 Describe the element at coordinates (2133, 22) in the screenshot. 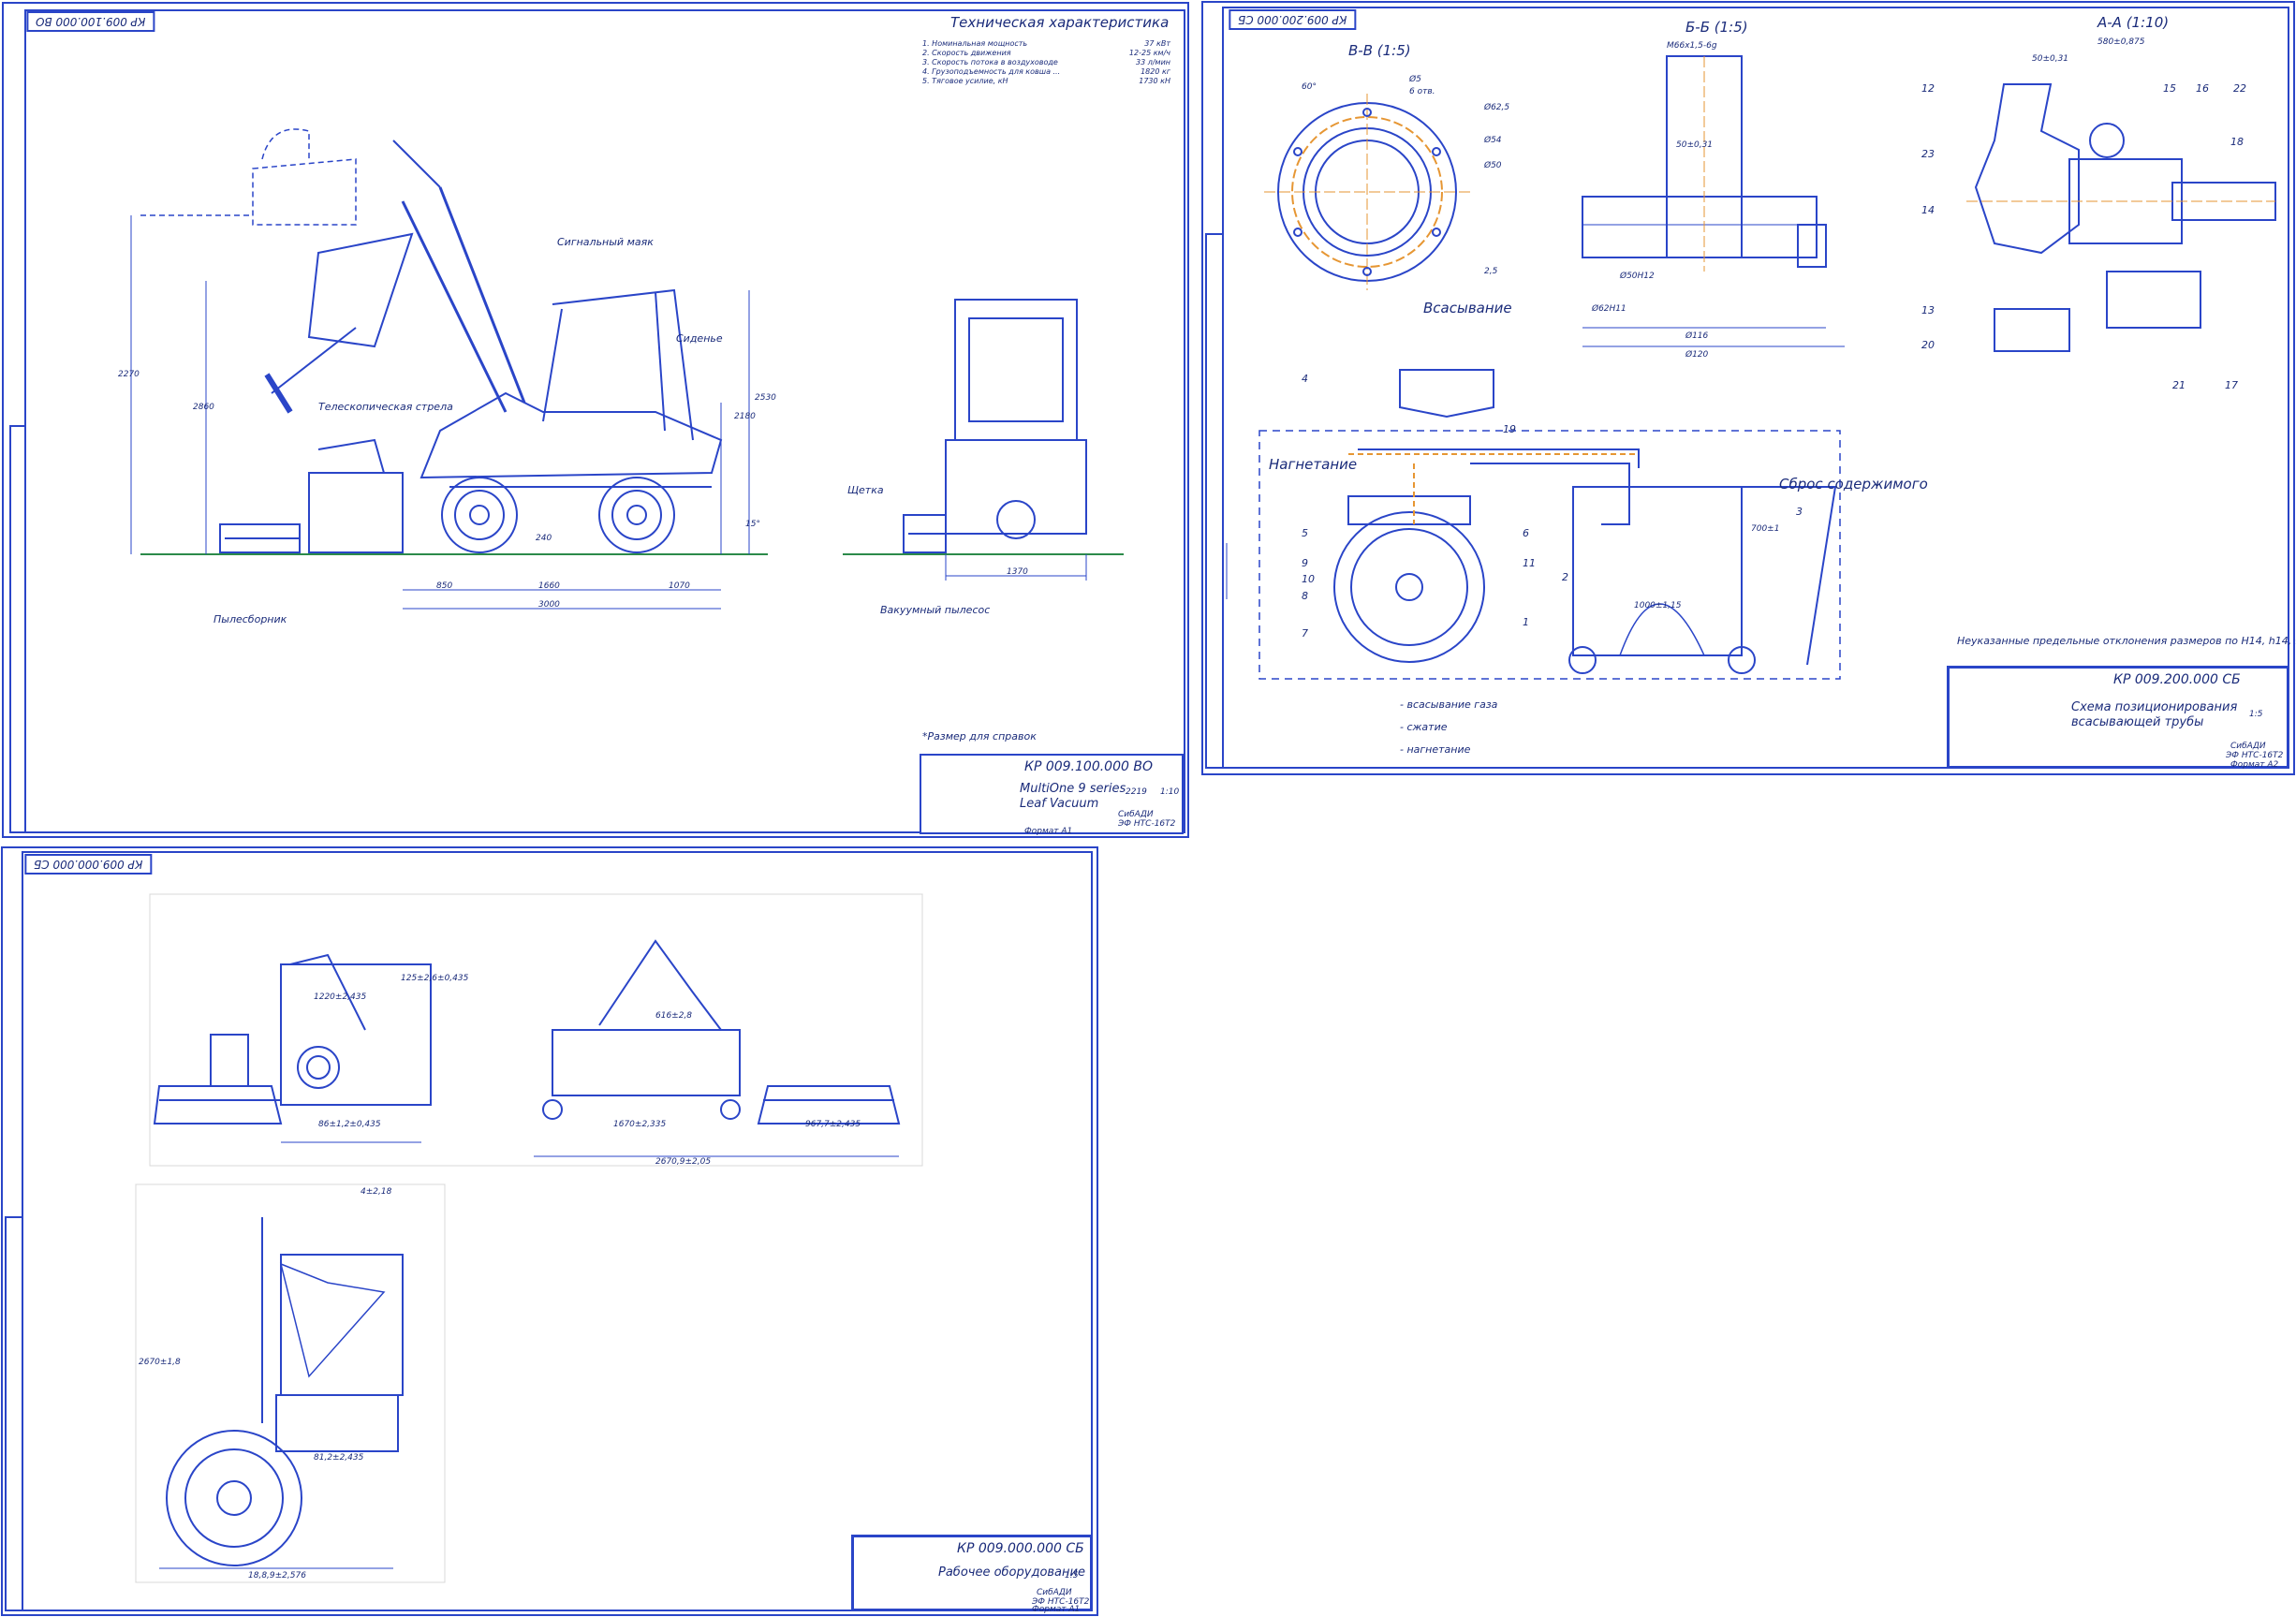

I see `view-aa-title: А-А (1:10)` at that location.